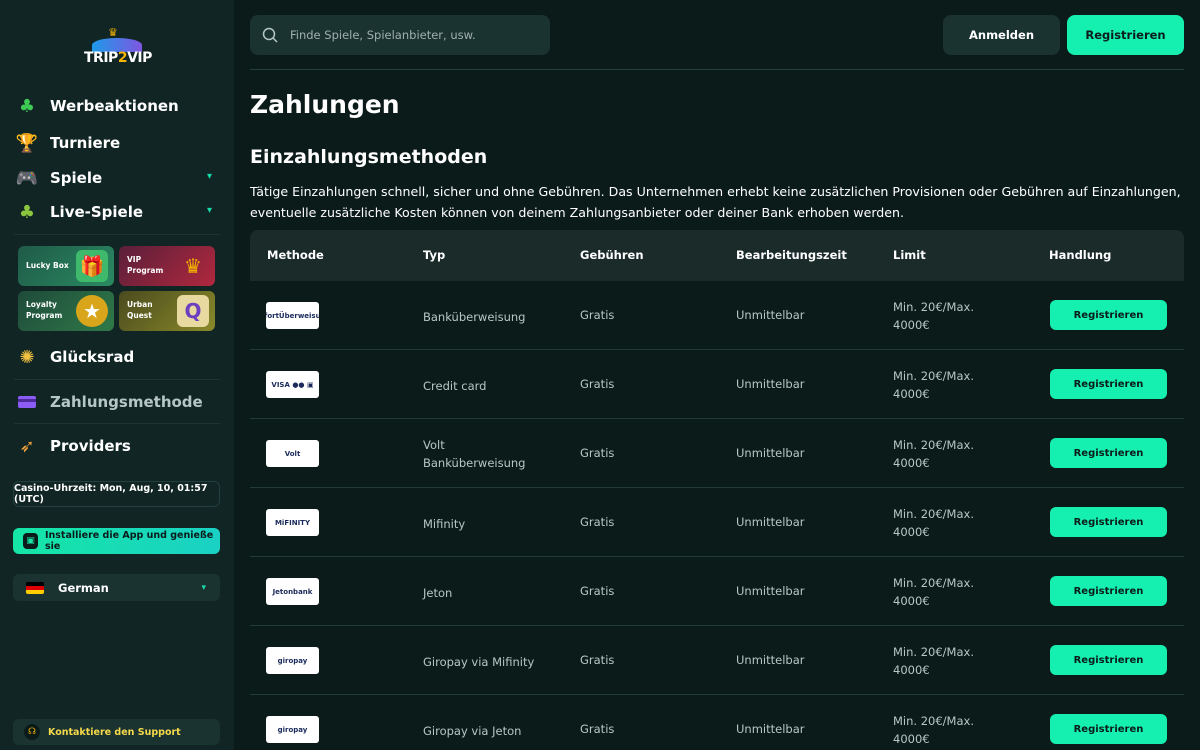 The height and width of the screenshot is (750, 1200). Describe the element at coordinates (117, 357) in the screenshot. I see `sidebar-item-gluecksrad: ✺ Glücksrad` at that location.